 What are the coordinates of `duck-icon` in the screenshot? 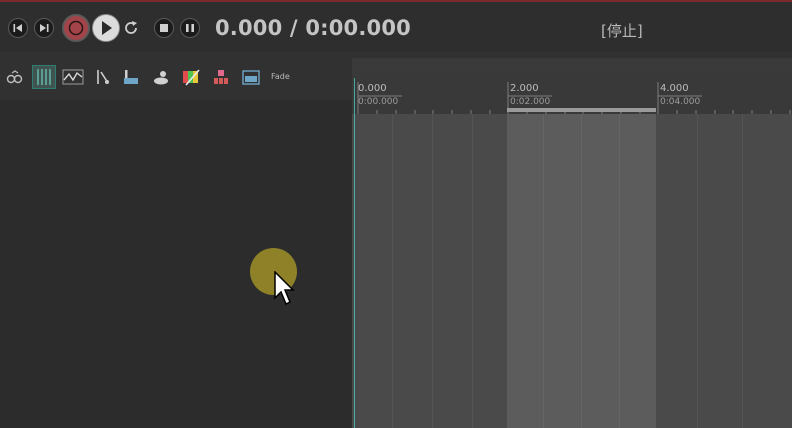 It's located at (161, 78).